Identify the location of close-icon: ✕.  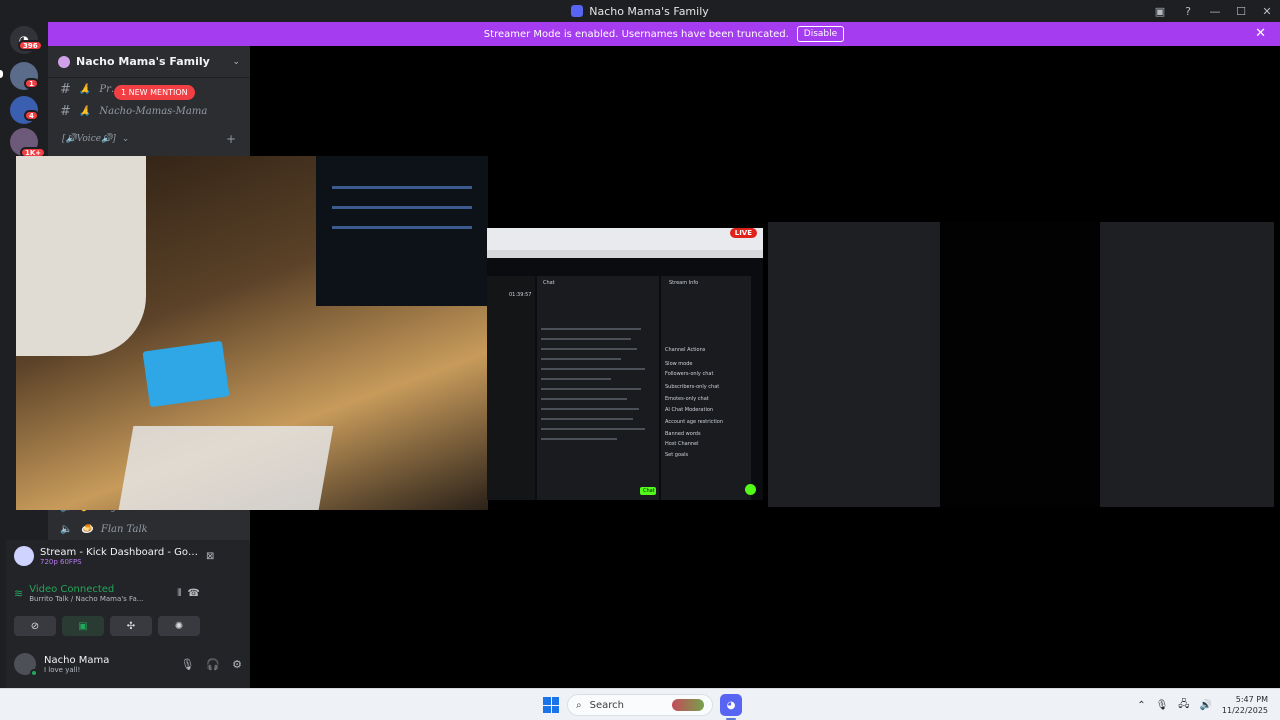
(1260, 33).